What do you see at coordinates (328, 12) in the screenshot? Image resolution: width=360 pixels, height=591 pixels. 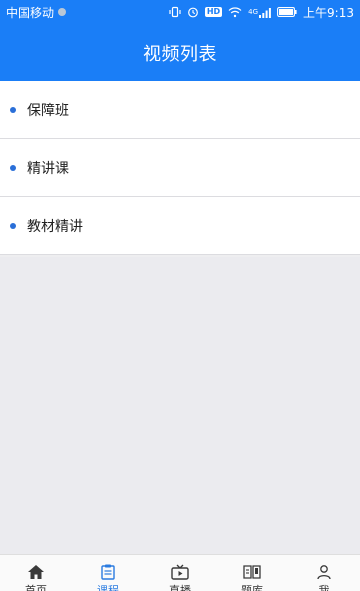 I see `status-time: 上午9:13` at bounding box center [328, 12].